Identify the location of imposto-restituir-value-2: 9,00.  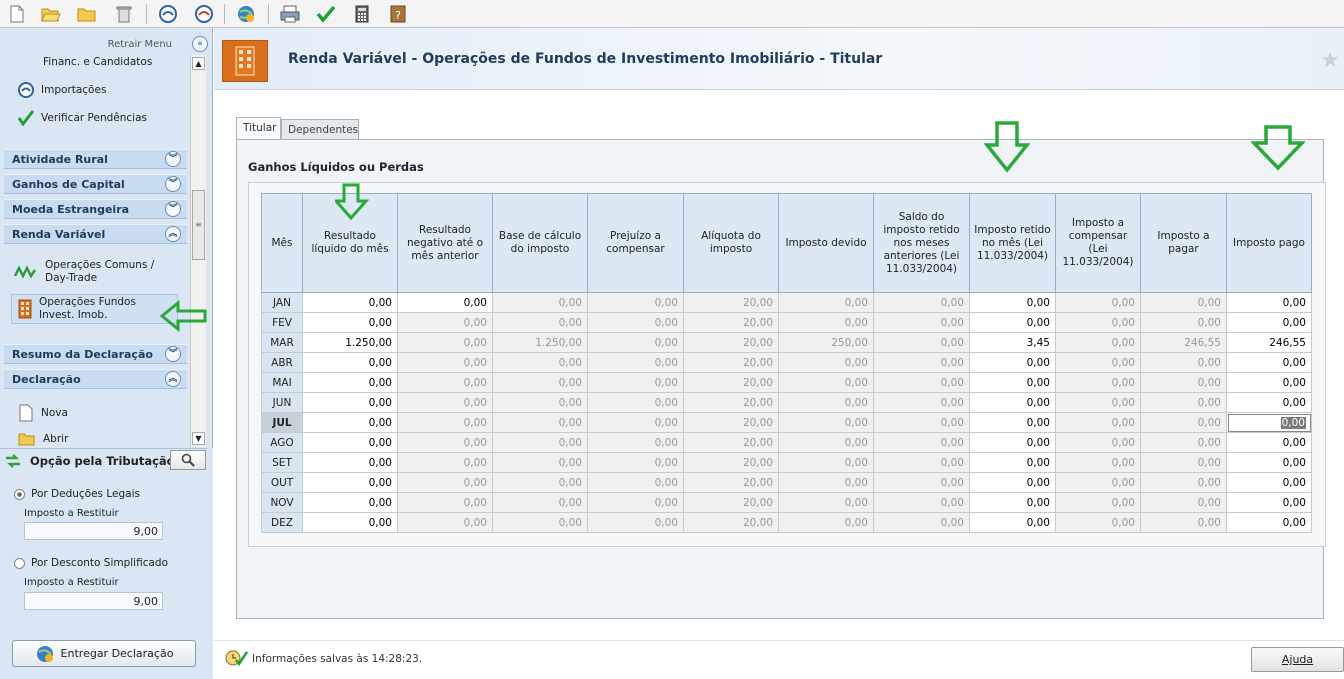
(93, 601).